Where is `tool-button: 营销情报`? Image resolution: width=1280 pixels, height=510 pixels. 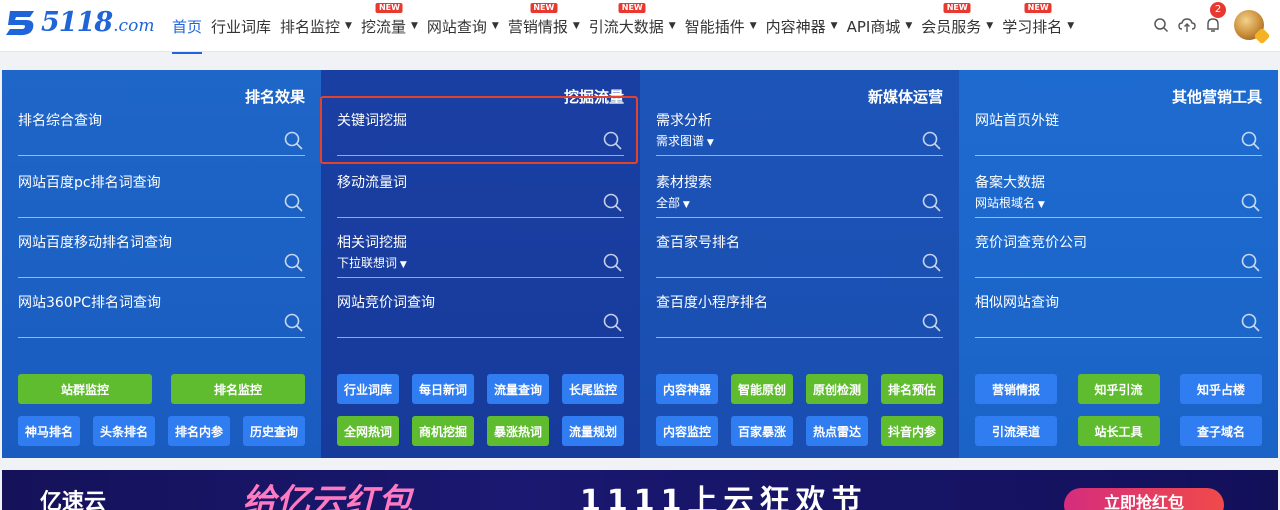 tool-button: 营销情报 is located at coordinates (1016, 389).